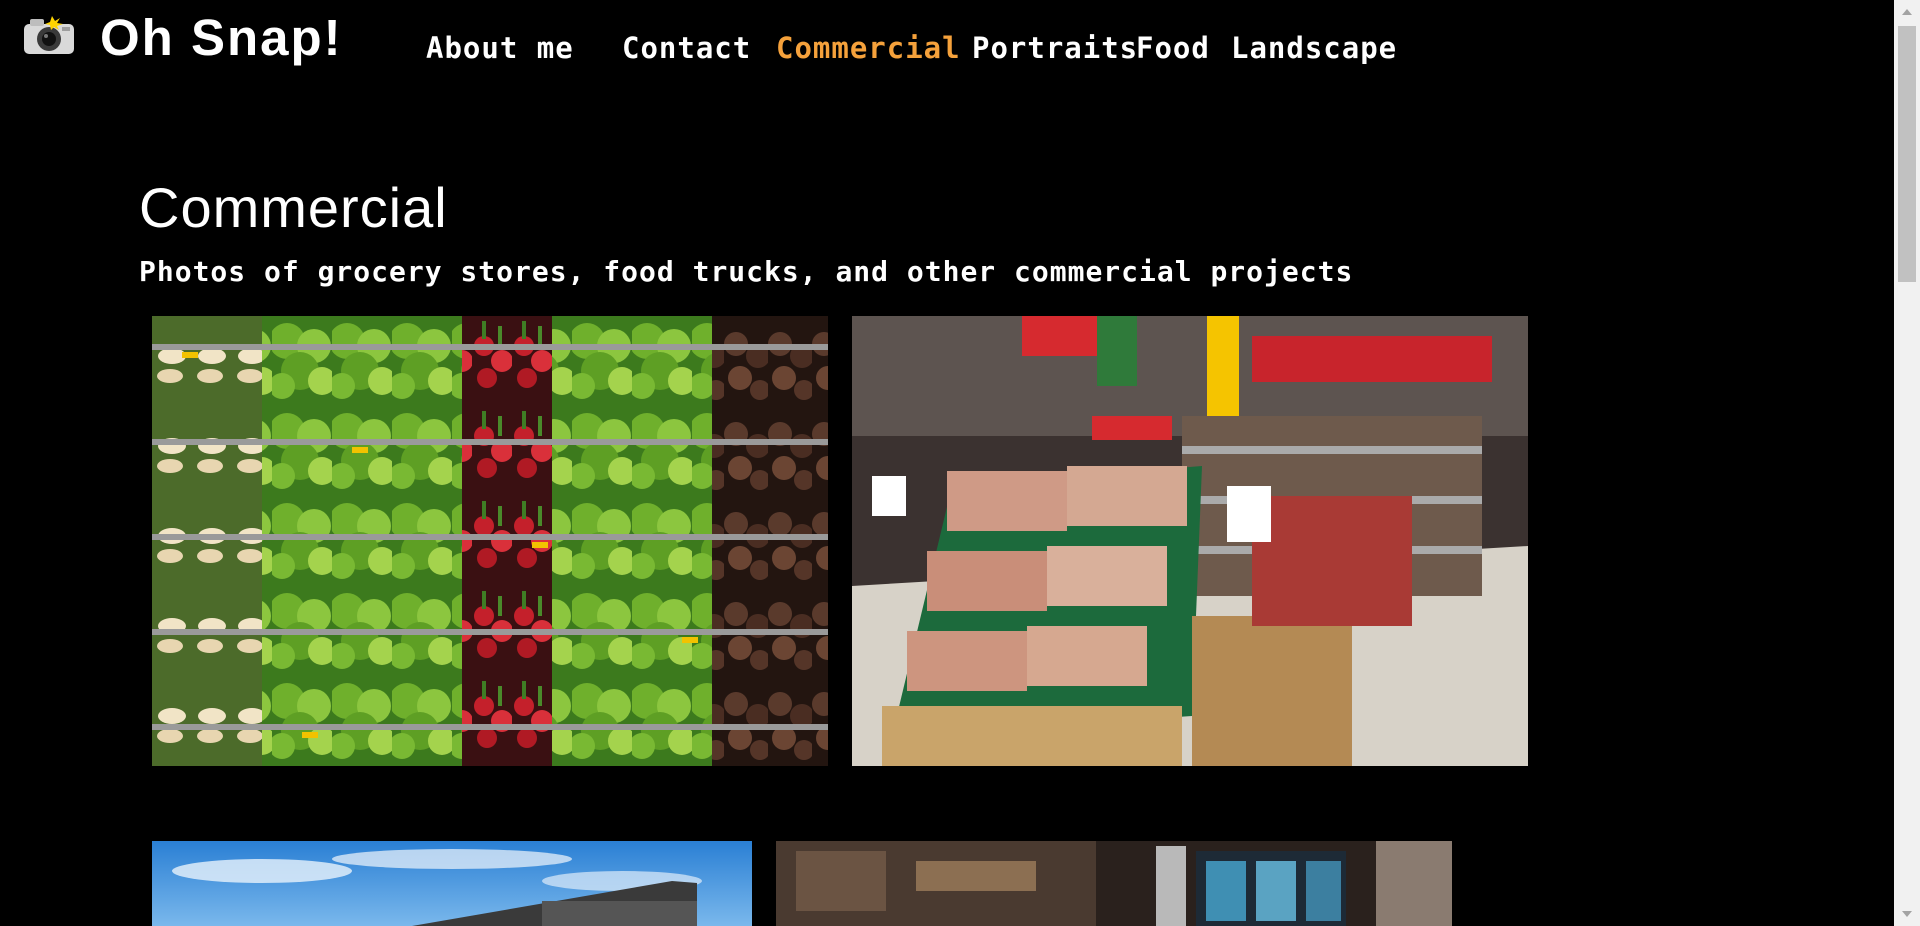 The width and height of the screenshot is (1920, 926). What do you see at coordinates (1907, 12) in the screenshot?
I see `scroll-up-icon` at bounding box center [1907, 12].